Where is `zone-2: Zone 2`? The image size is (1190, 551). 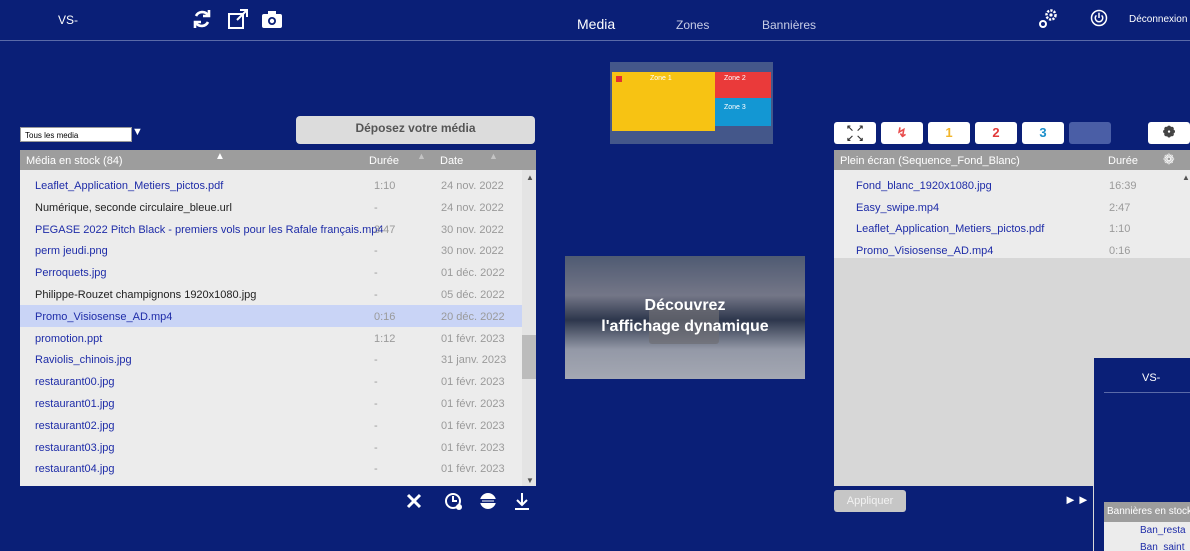 zone-2: Zone 2 is located at coordinates (743, 85).